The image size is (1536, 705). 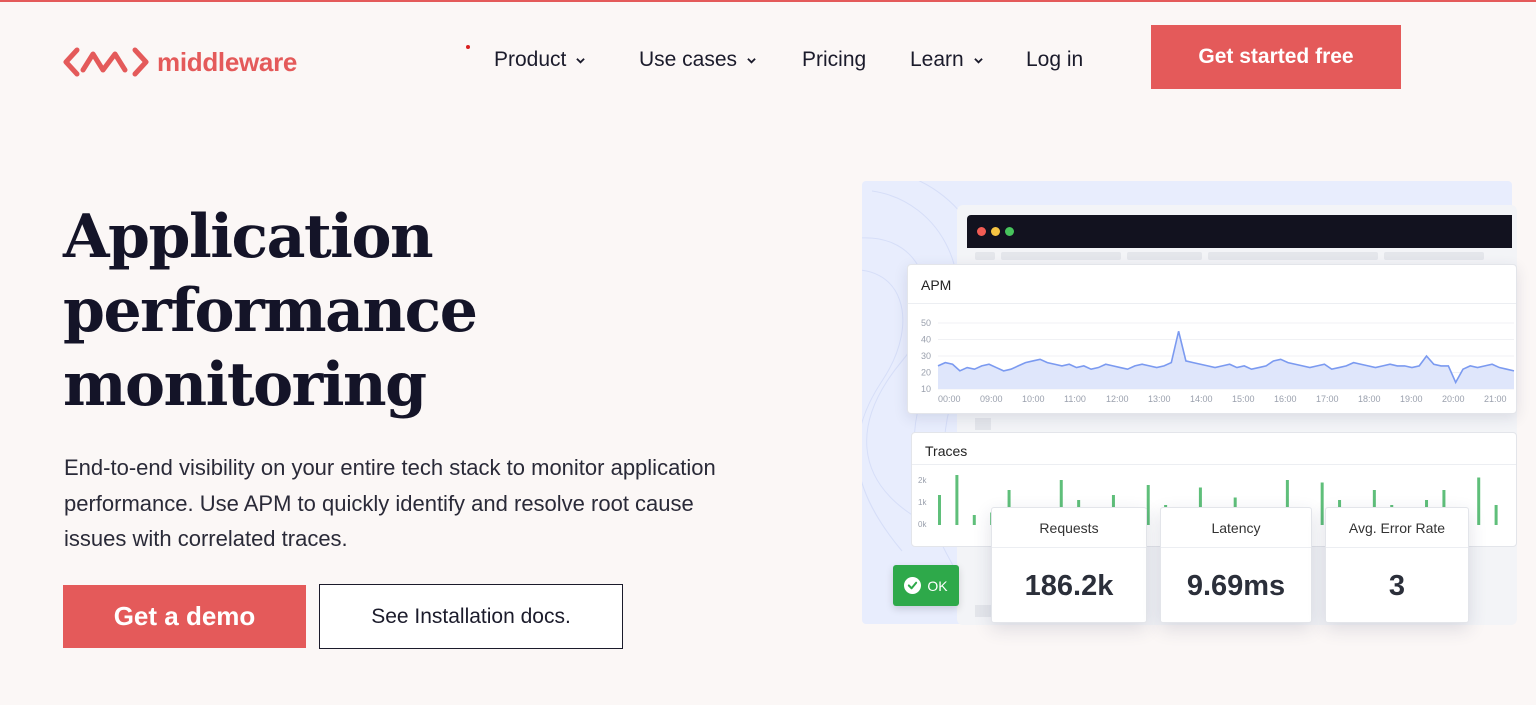 I want to click on decorative-dot, so click(x=468, y=47).